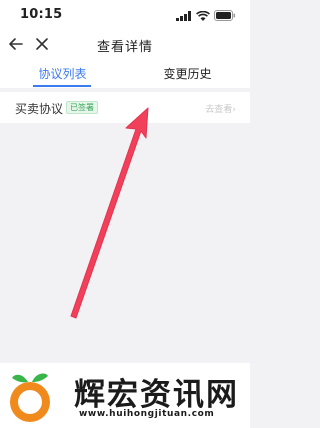 The width and height of the screenshot is (320, 428). I want to click on watermark-title: 辉宏资讯网, so click(156, 395).